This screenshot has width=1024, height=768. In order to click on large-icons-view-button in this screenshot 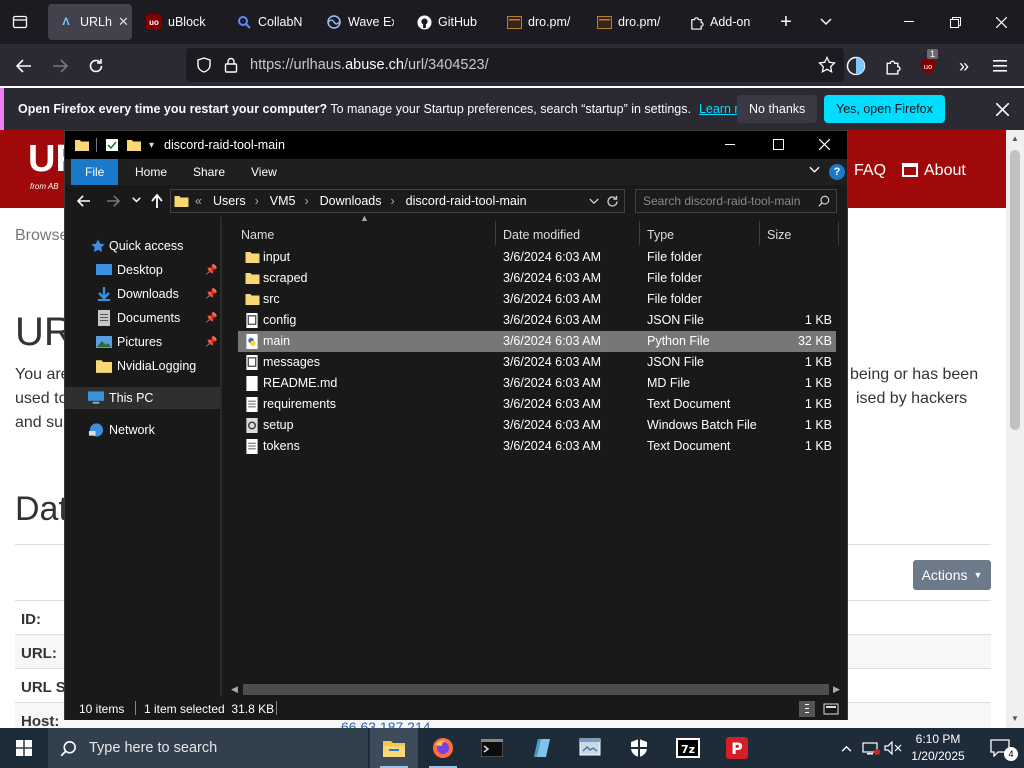, I will do `click(831, 709)`.